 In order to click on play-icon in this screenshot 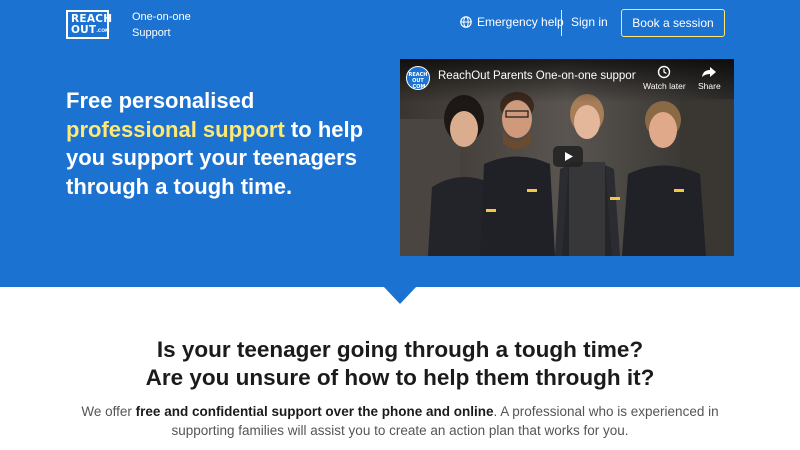, I will do `click(568, 156)`.